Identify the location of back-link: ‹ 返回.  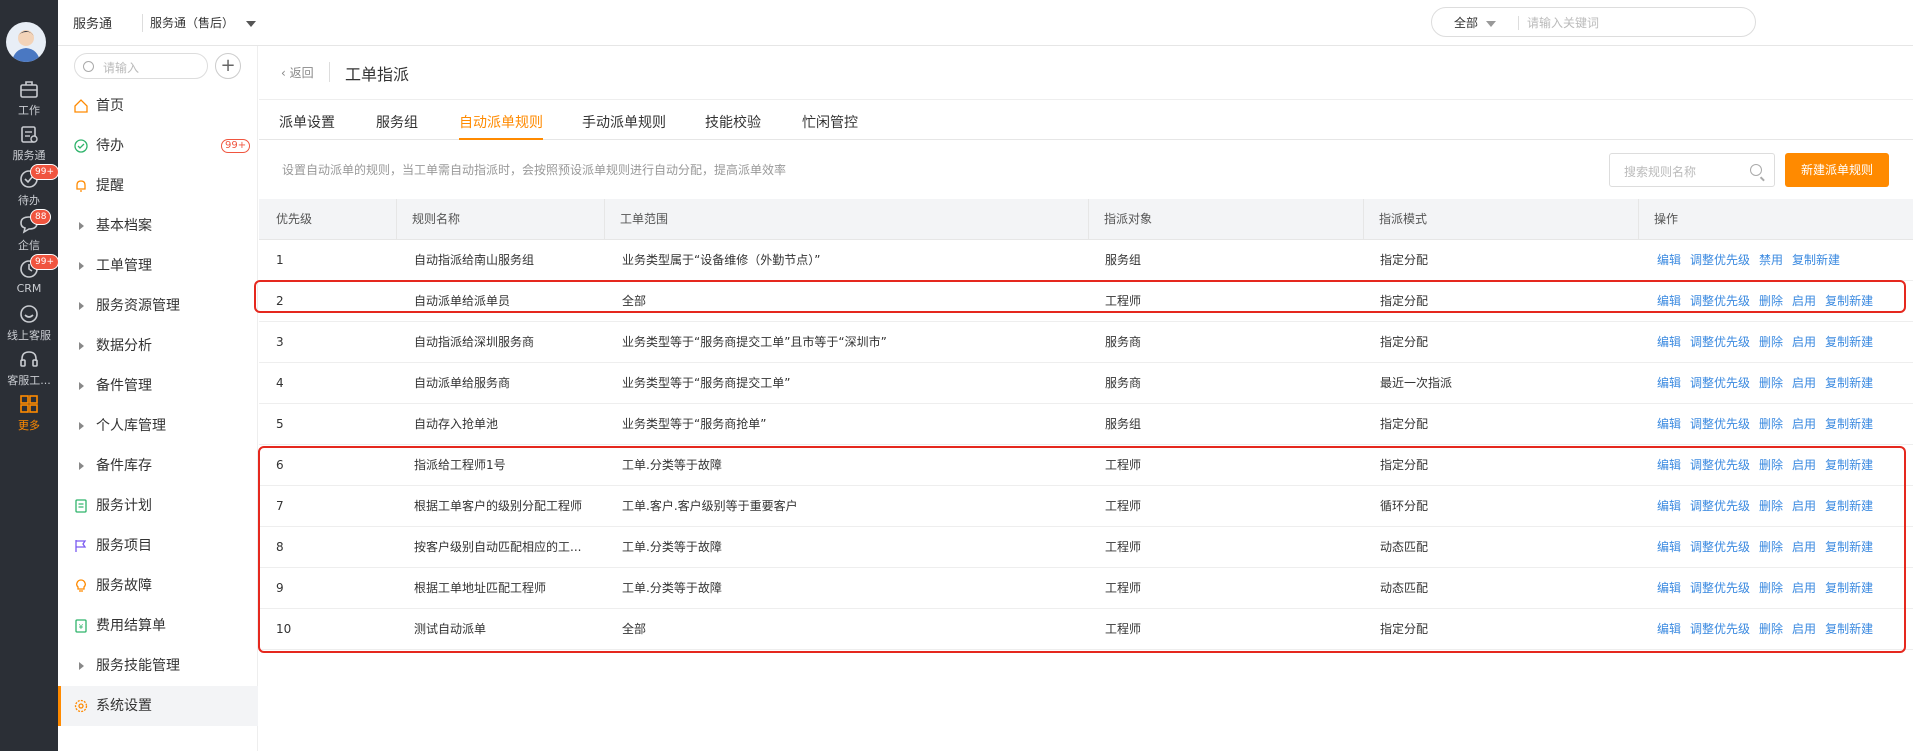
(297, 72).